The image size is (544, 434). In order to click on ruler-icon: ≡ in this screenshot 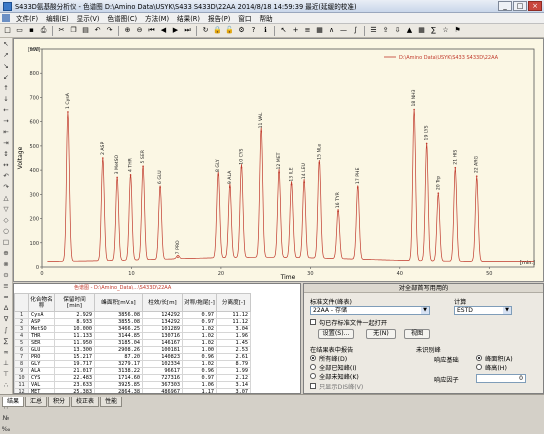, I will do `click(307, 30)`.